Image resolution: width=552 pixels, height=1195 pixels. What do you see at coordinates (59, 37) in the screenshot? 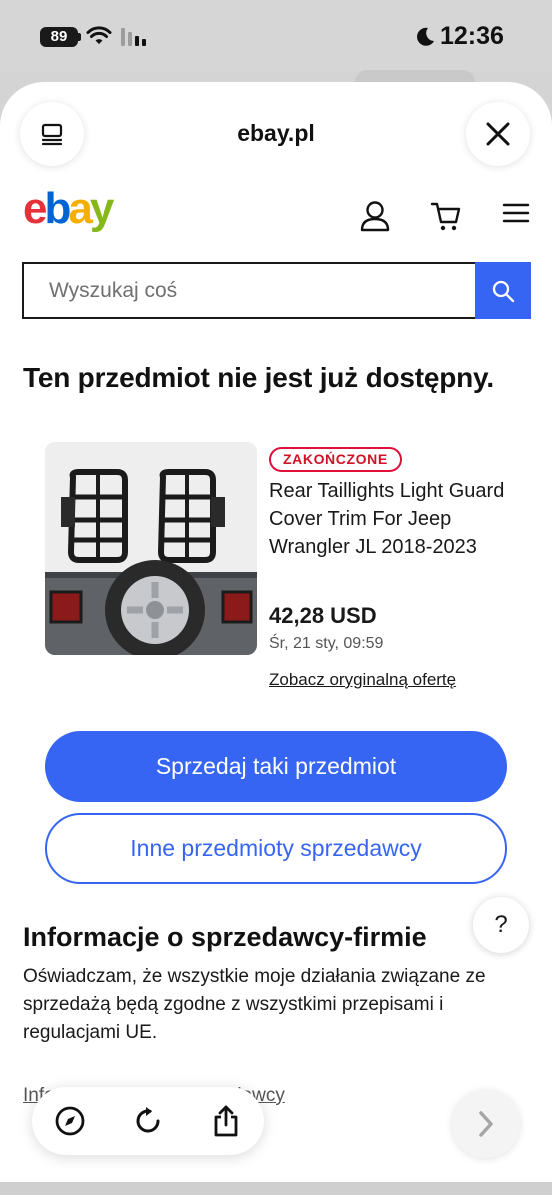
I see `battery-indicator: 89` at bounding box center [59, 37].